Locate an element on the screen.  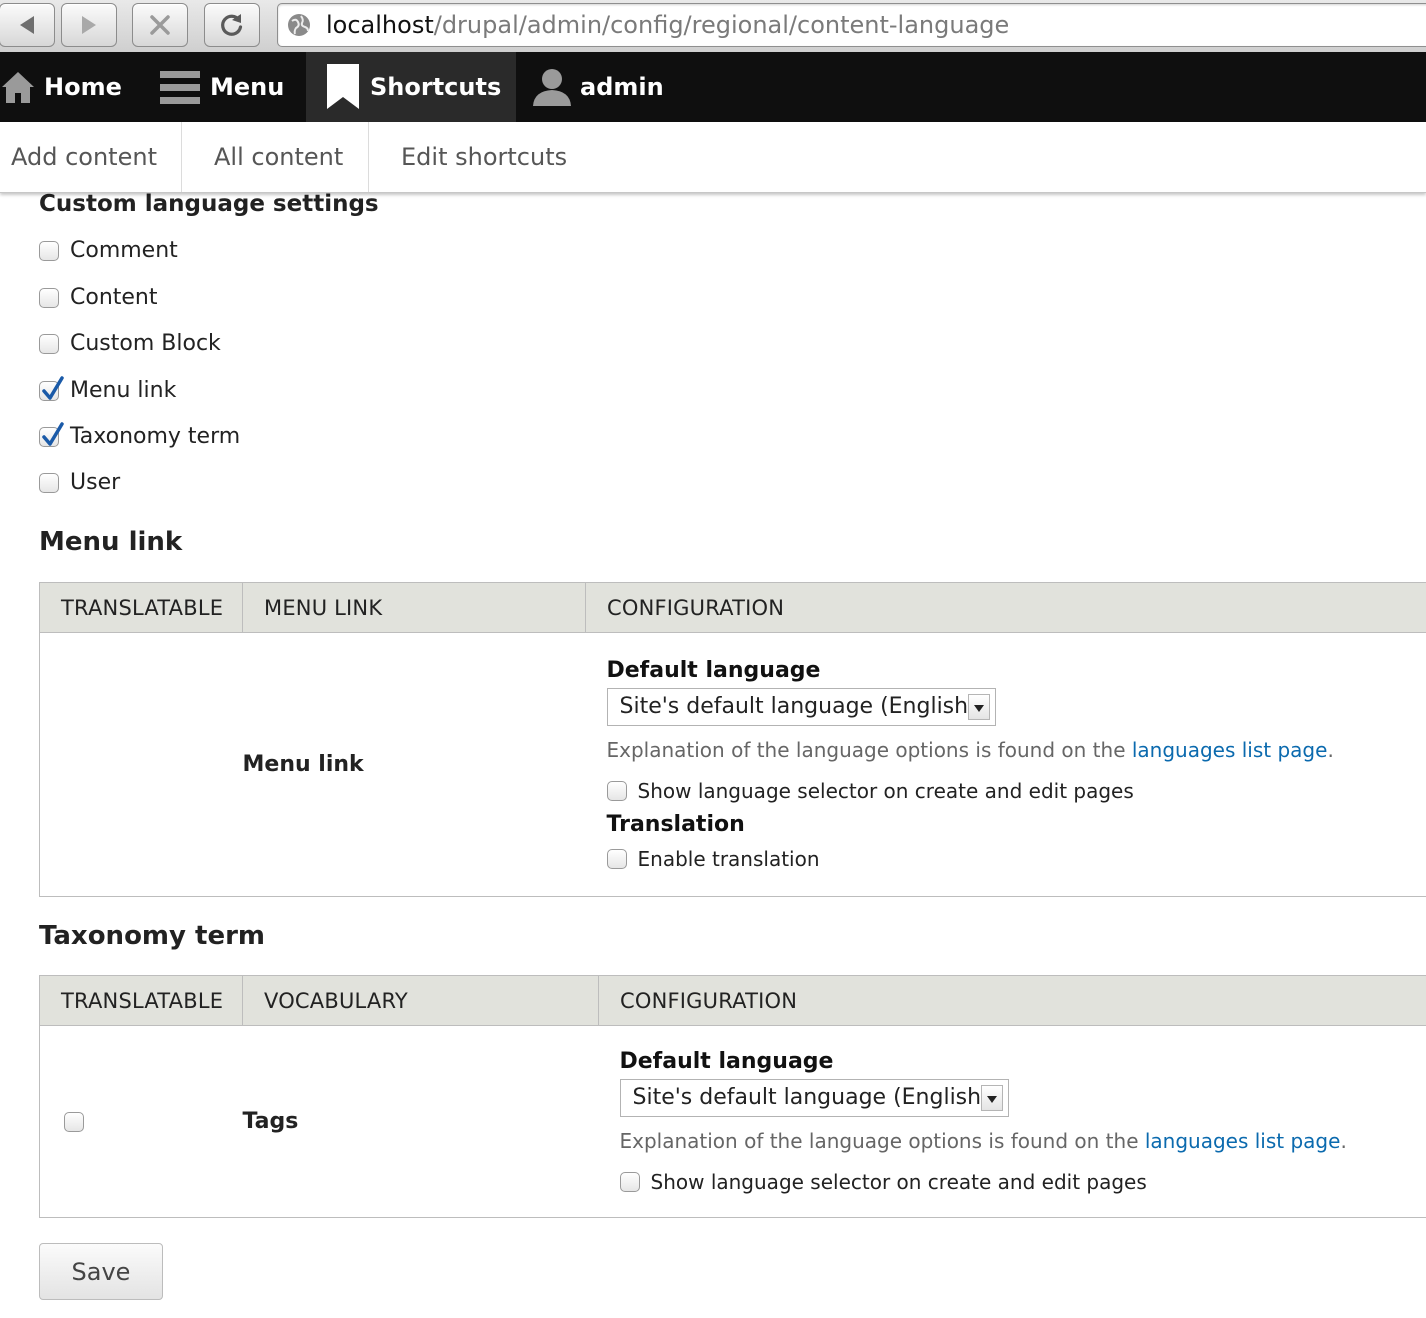
entity-checkbox-menu-link: Menu link is located at coordinates (108, 389).